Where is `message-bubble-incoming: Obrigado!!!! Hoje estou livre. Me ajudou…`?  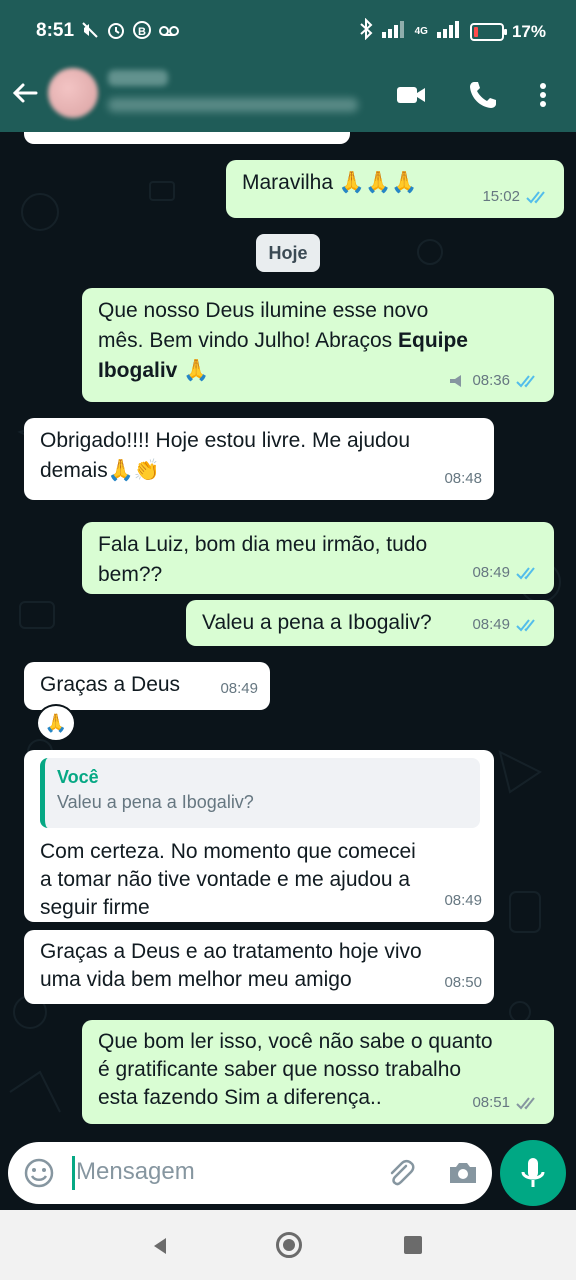 message-bubble-incoming: Obrigado!!!! Hoje estou livre. Me ajudou… is located at coordinates (259, 459).